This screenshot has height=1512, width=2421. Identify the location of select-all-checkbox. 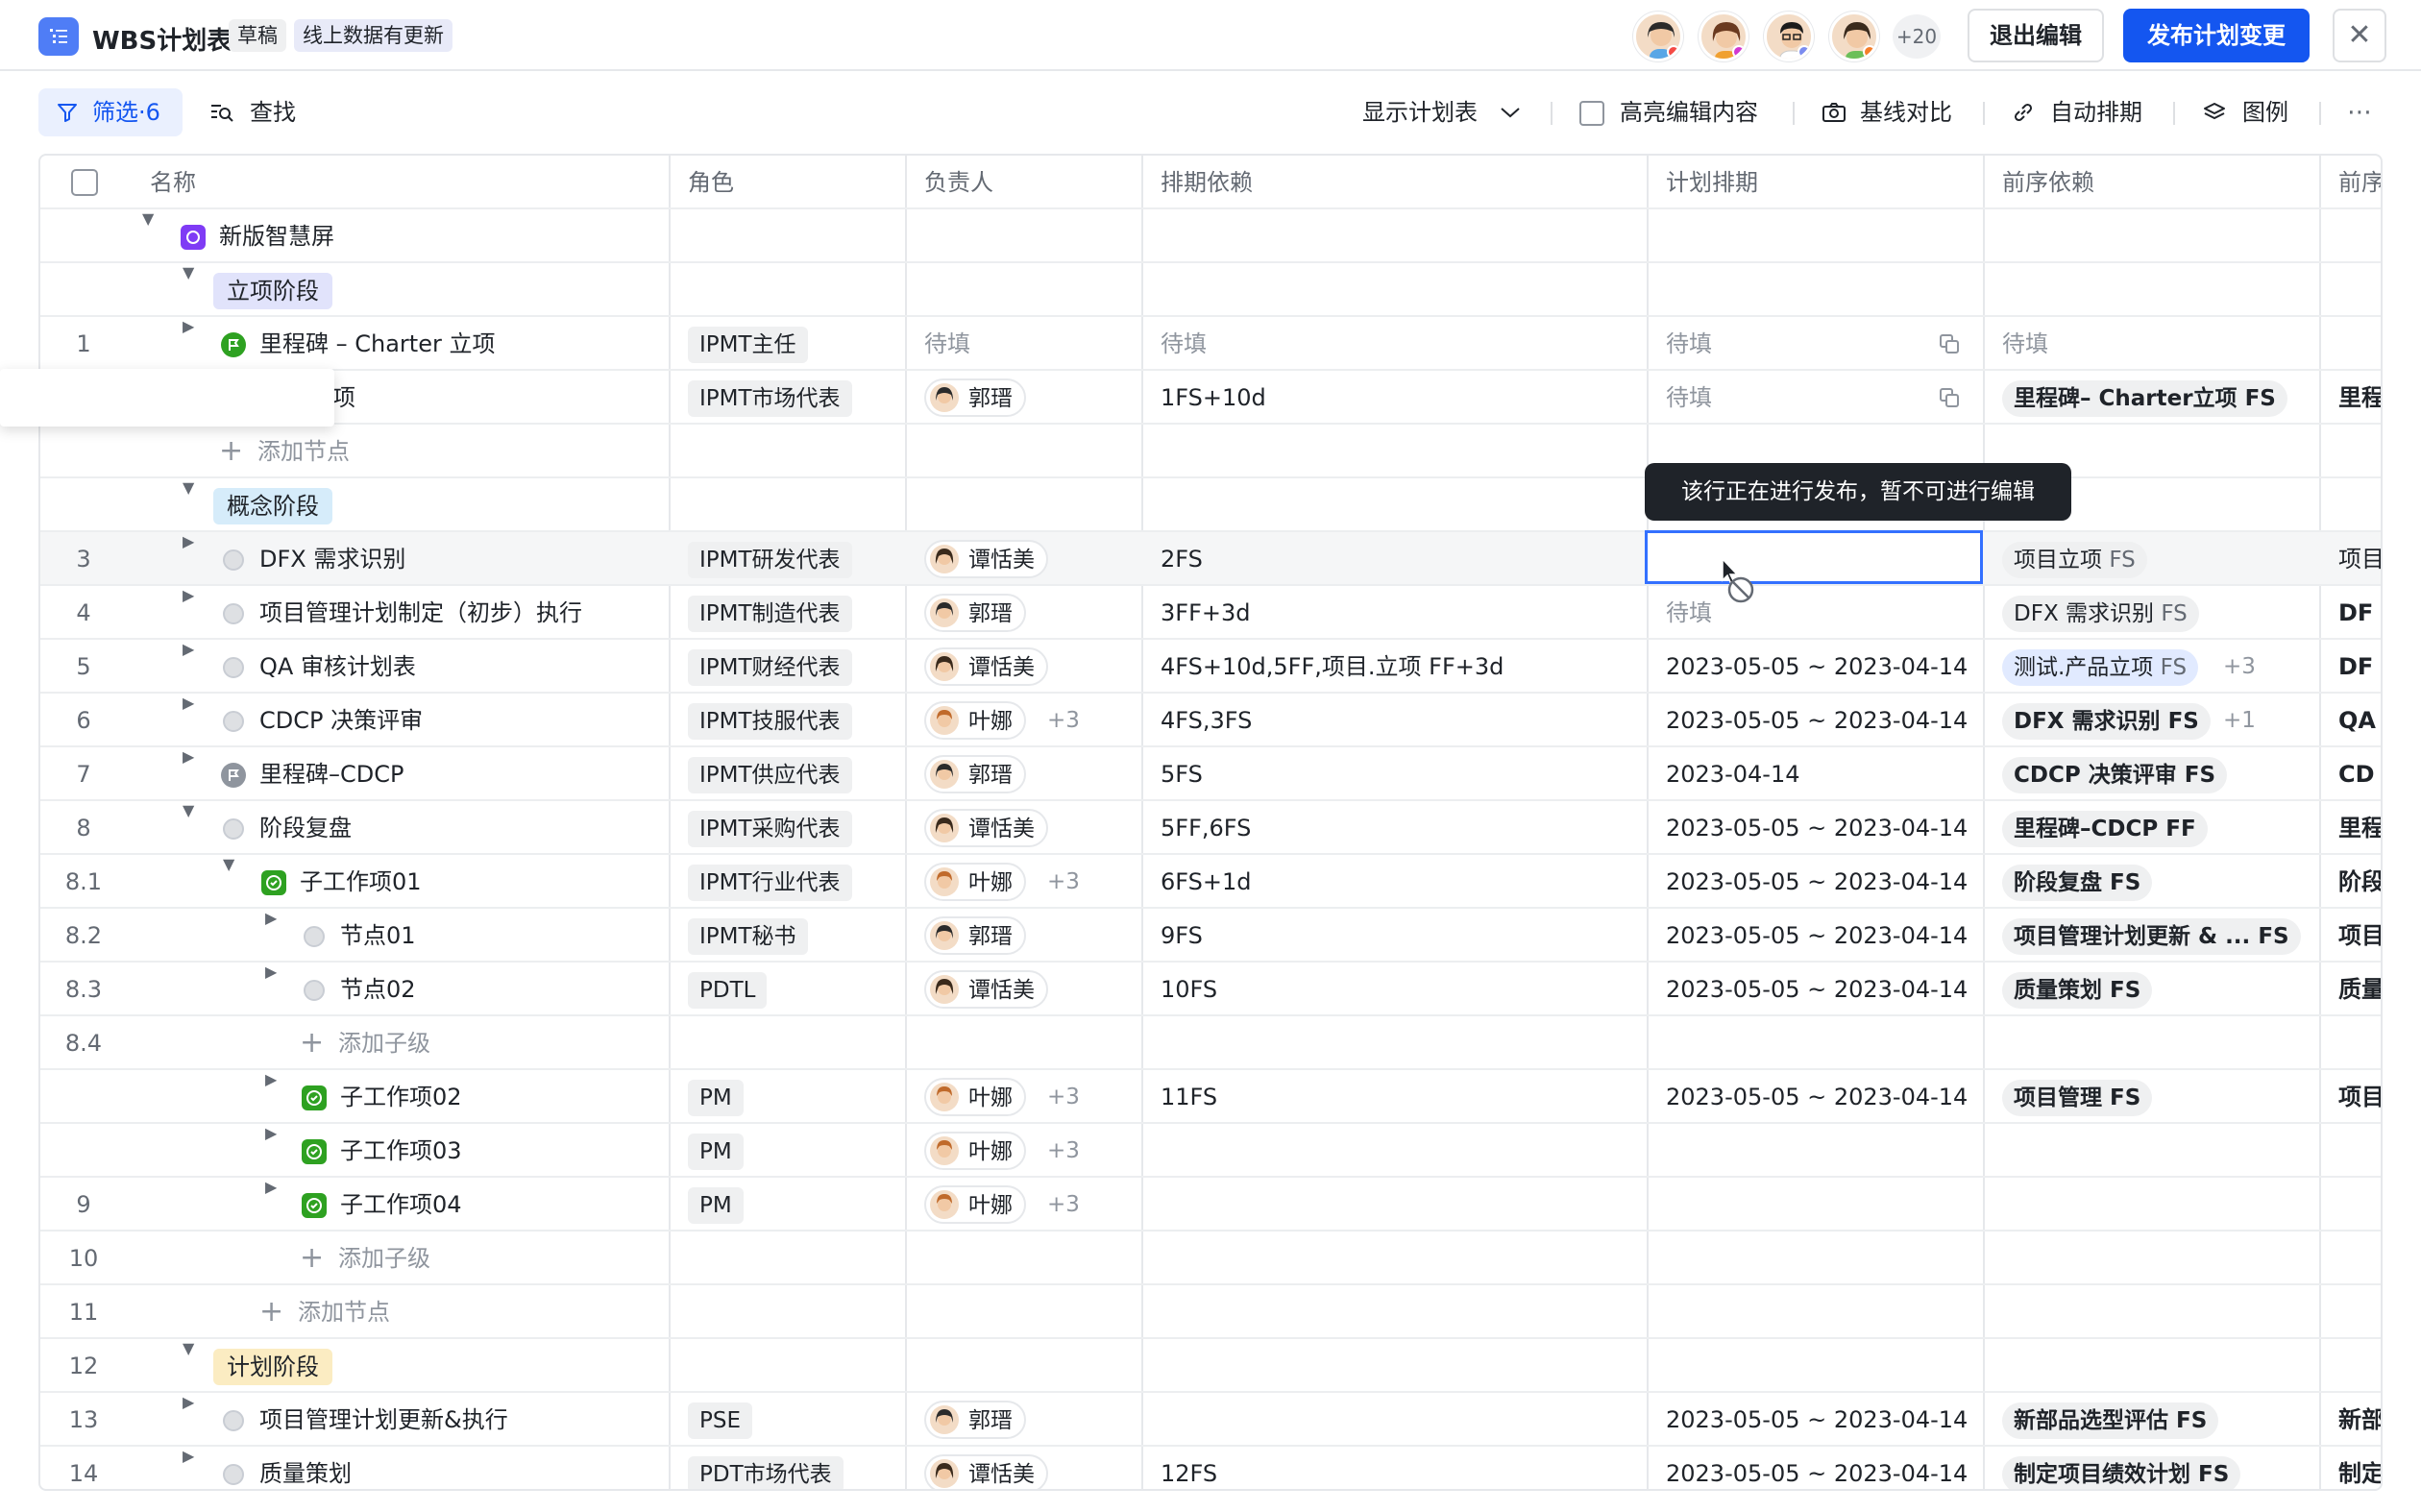
(85, 182).